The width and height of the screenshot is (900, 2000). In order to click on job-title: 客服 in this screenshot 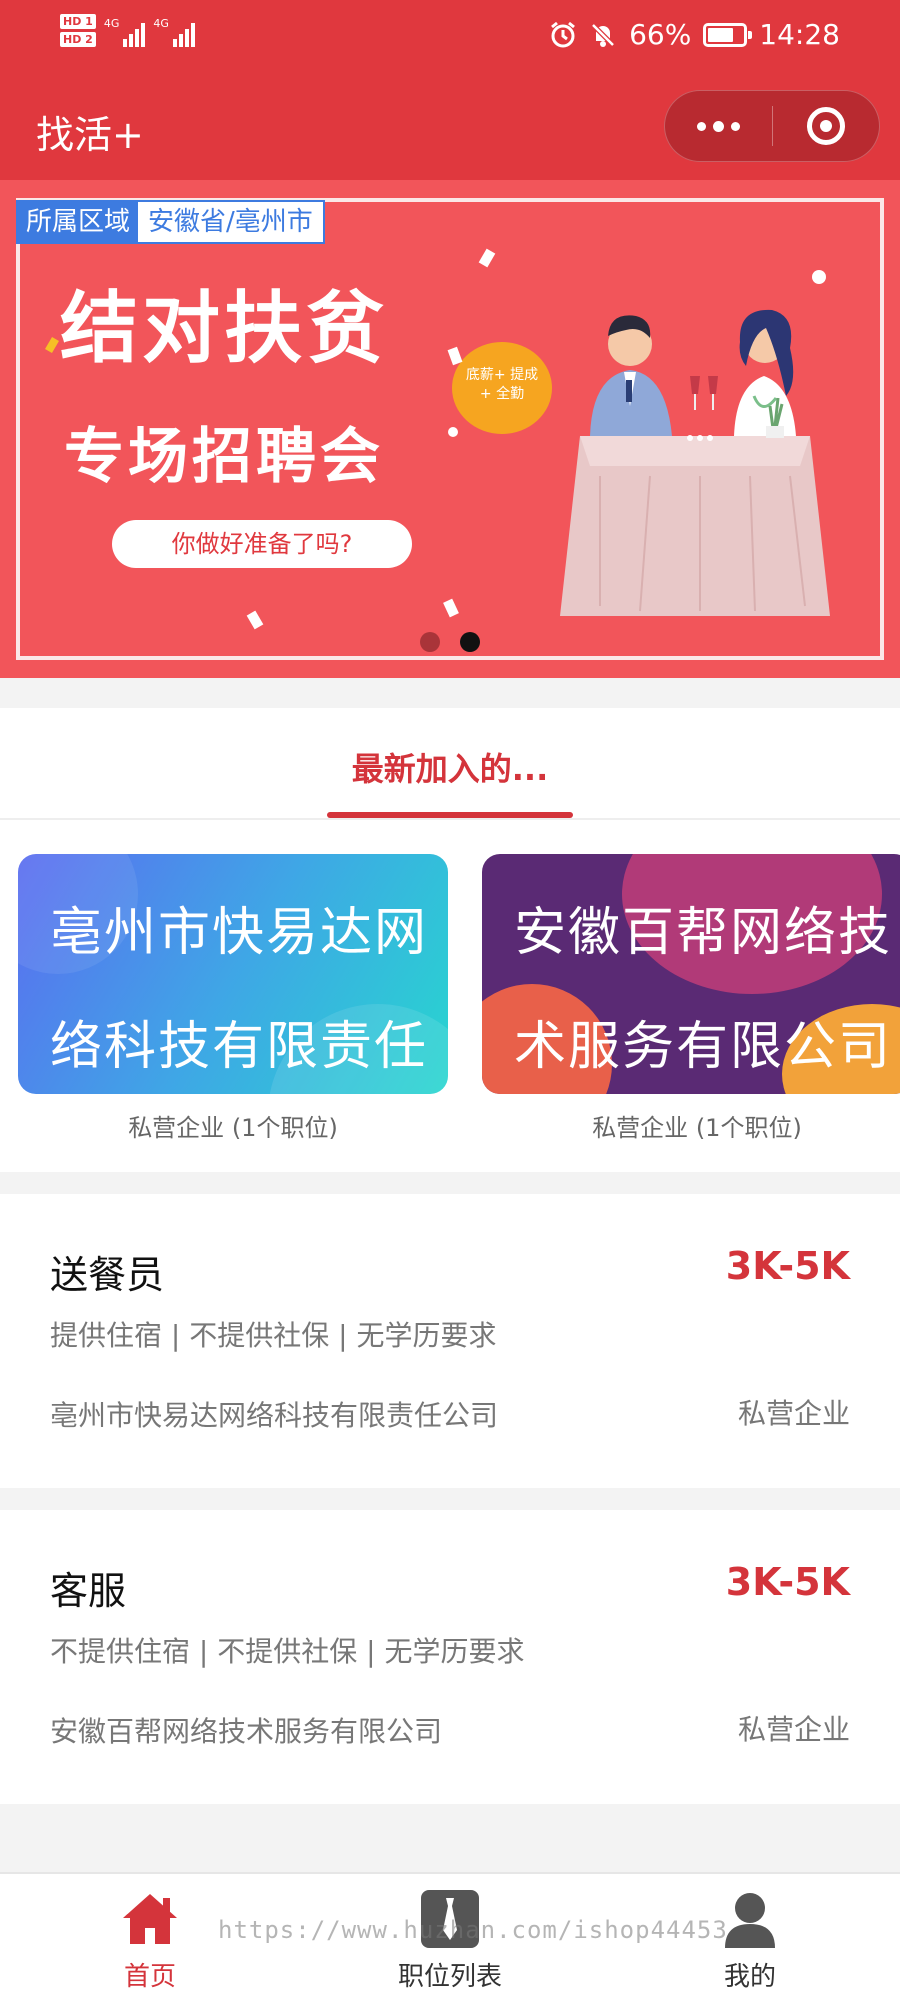, I will do `click(88, 1591)`.